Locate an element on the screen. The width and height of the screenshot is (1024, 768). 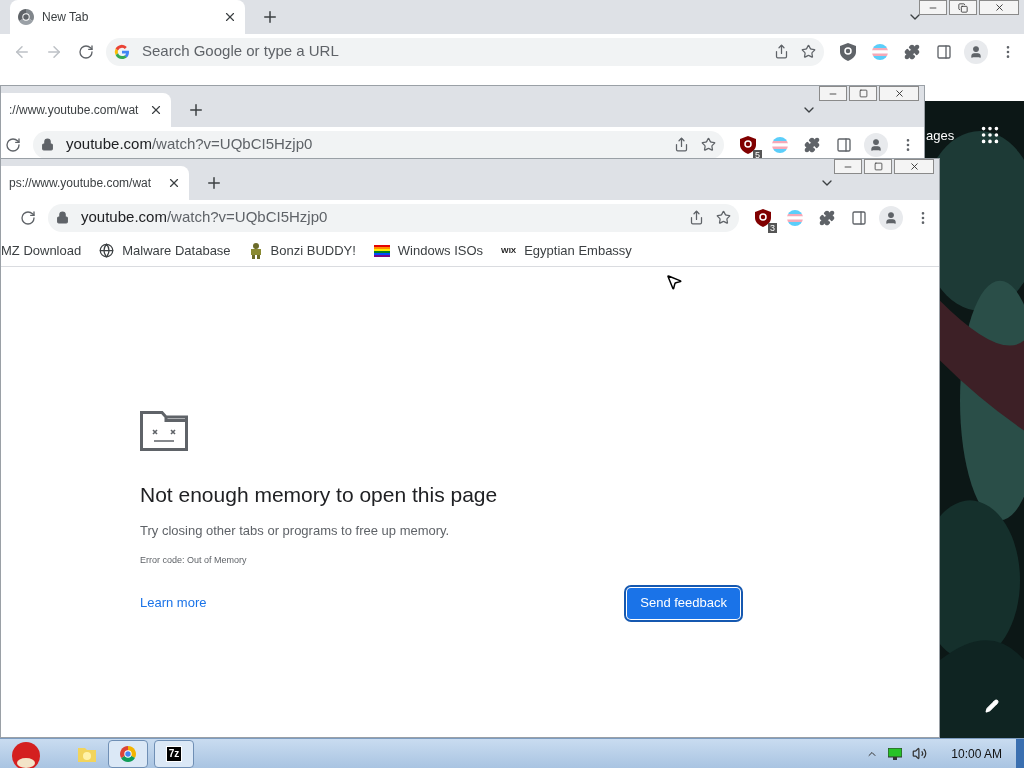
bookmark-link: MZ Download is located at coordinates (41, 250).